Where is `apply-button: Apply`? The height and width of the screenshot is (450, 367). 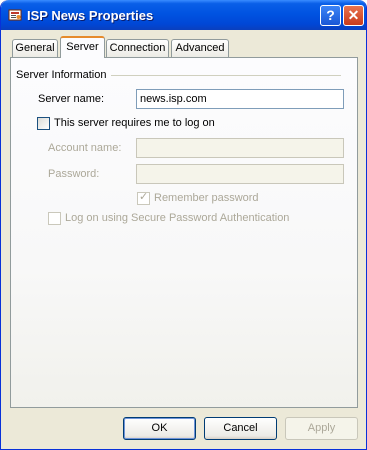
apply-button: Apply is located at coordinates (321, 428).